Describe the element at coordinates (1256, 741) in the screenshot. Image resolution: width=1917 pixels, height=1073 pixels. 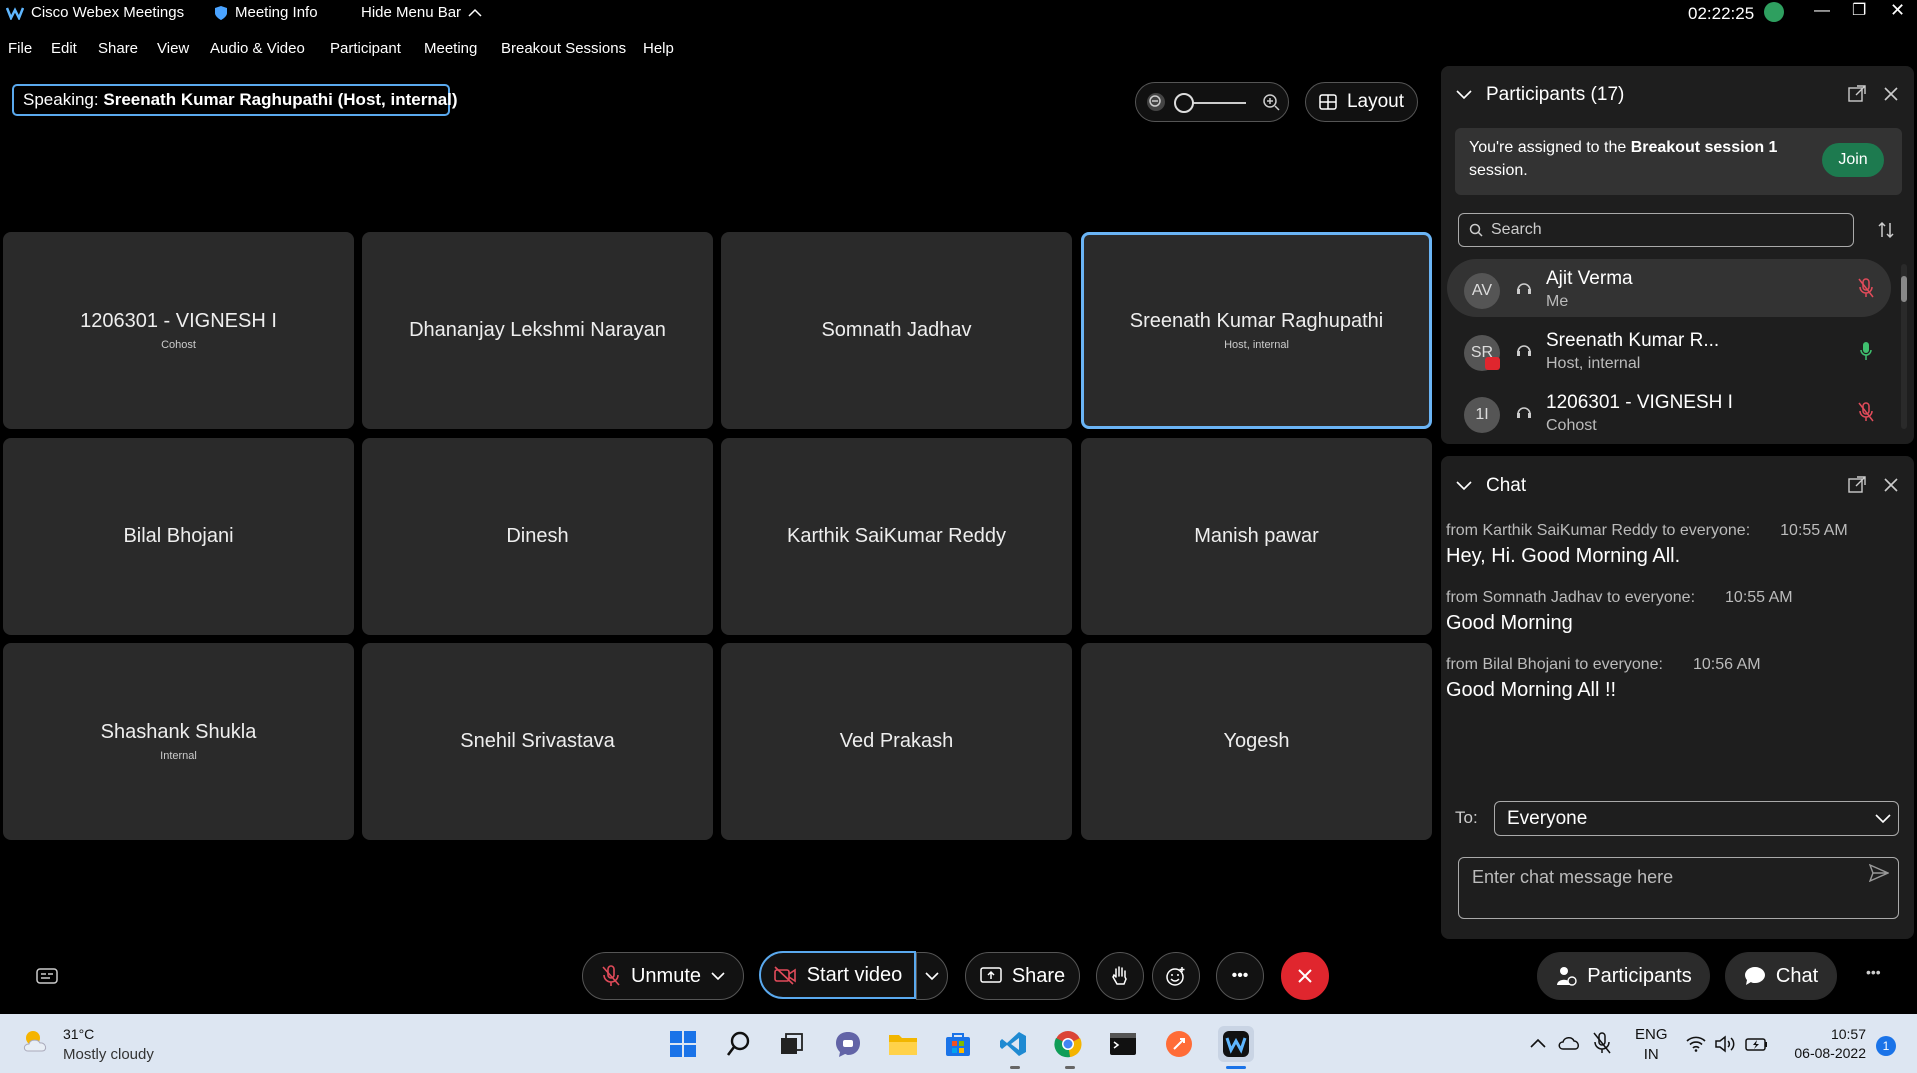
I see `video-tile: Yogesh` at that location.